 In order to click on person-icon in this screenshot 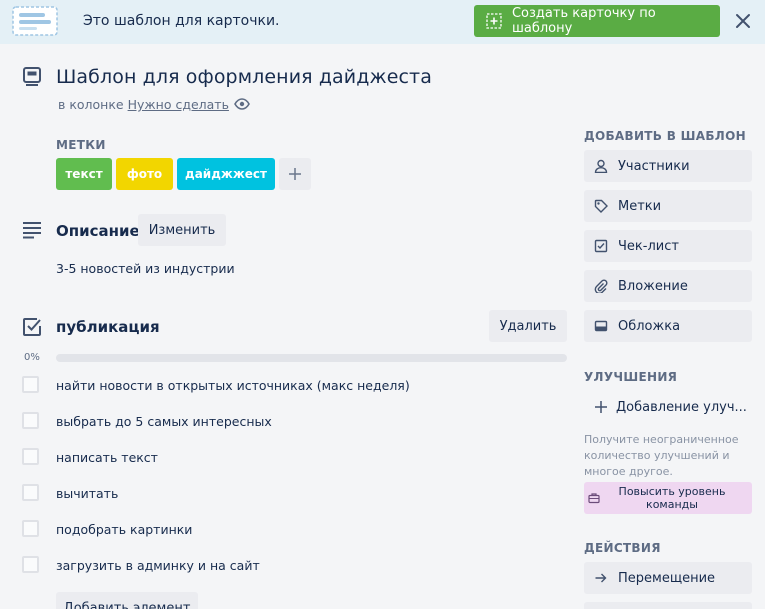, I will do `click(601, 166)`.